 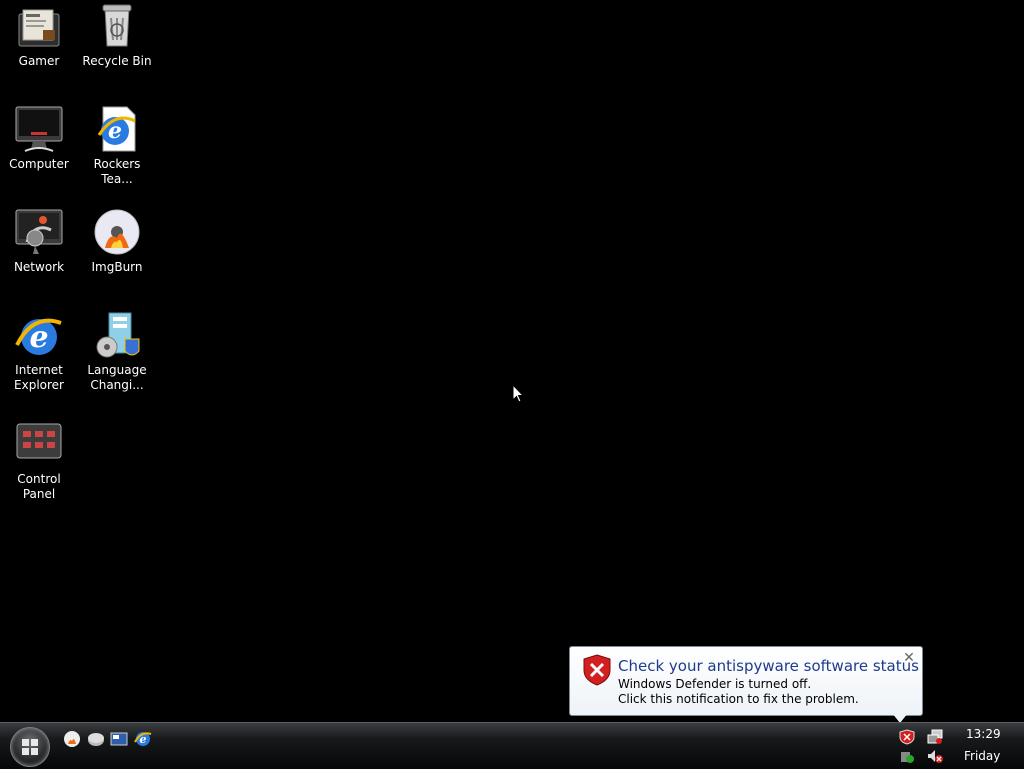 What do you see at coordinates (907, 737) in the screenshot?
I see `security-alert-icon` at bounding box center [907, 737].